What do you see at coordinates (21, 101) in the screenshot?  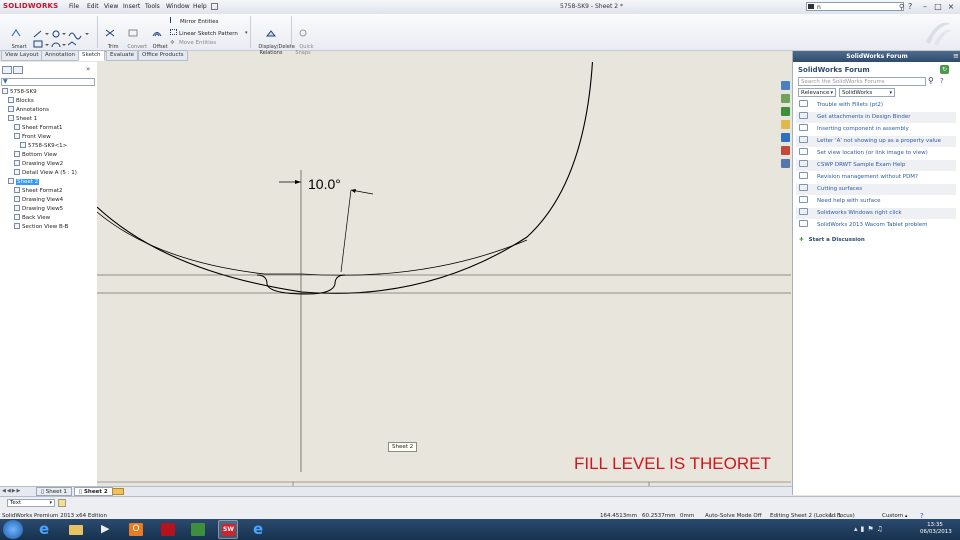 I see `tree-item: Blocks` at bounding box center [21, 101].